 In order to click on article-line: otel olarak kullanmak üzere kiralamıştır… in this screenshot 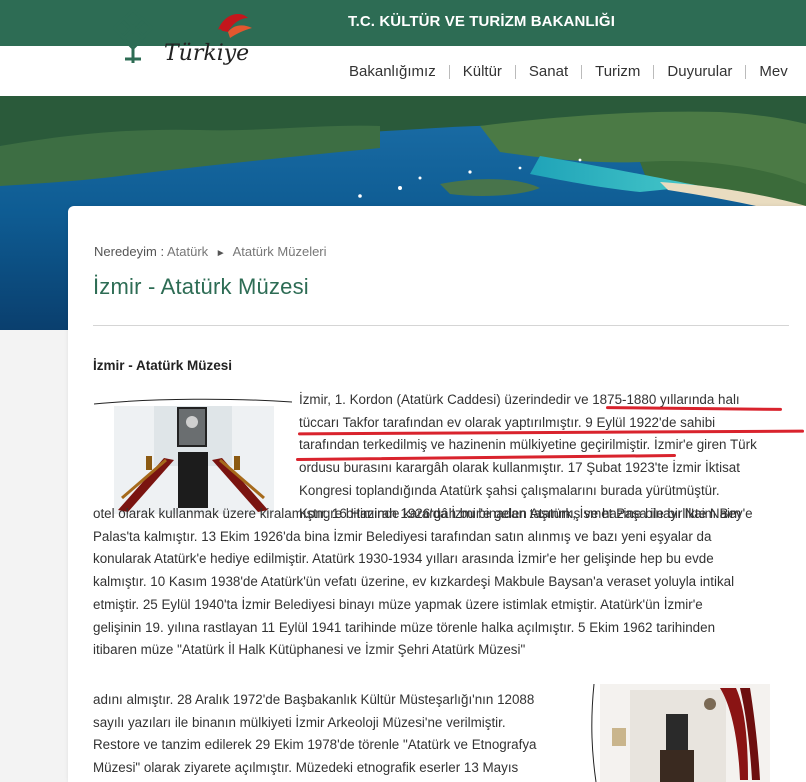, I will do `click(417, 513)`.